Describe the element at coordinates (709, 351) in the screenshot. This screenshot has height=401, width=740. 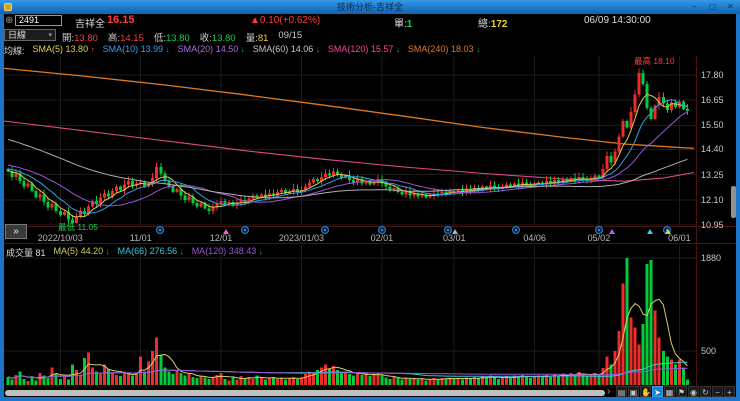
I see `volume-axis-label: 500` at that location.